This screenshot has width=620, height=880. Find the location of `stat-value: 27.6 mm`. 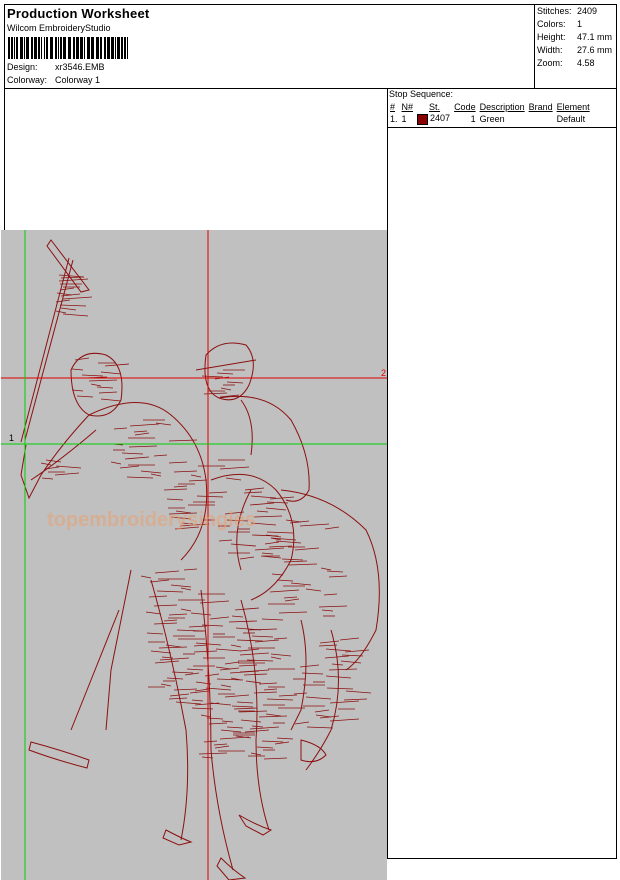

stat-value: 27.6 mm is located at coordinates (595, 50).